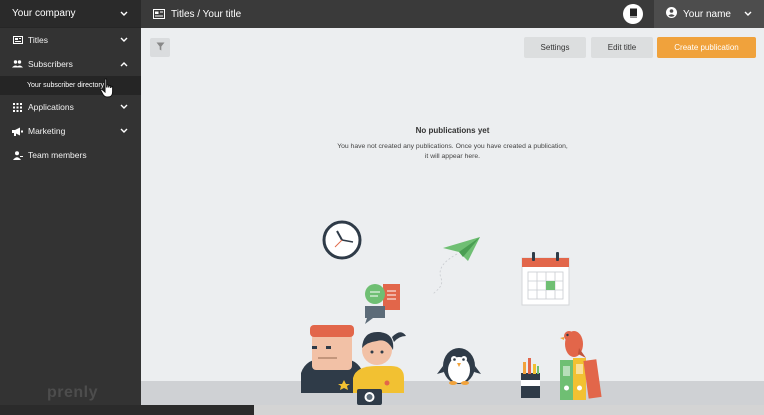  Describe the element at coordinates (70, 40) in the screenshot. I see `sidebar-item-titles: Titles` at that location.